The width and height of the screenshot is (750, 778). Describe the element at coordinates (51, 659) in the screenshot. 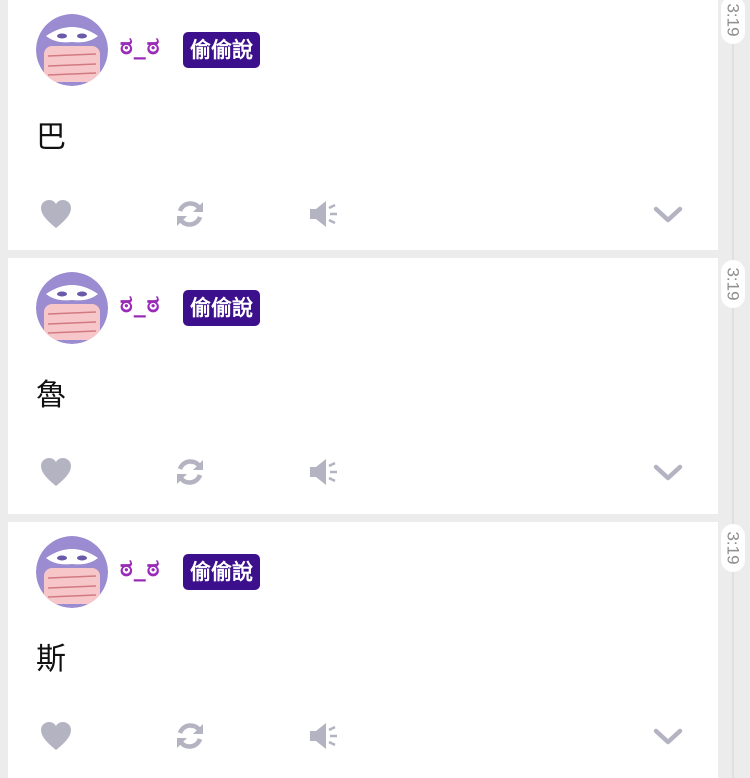

I see `post-content: 斯` at that location.